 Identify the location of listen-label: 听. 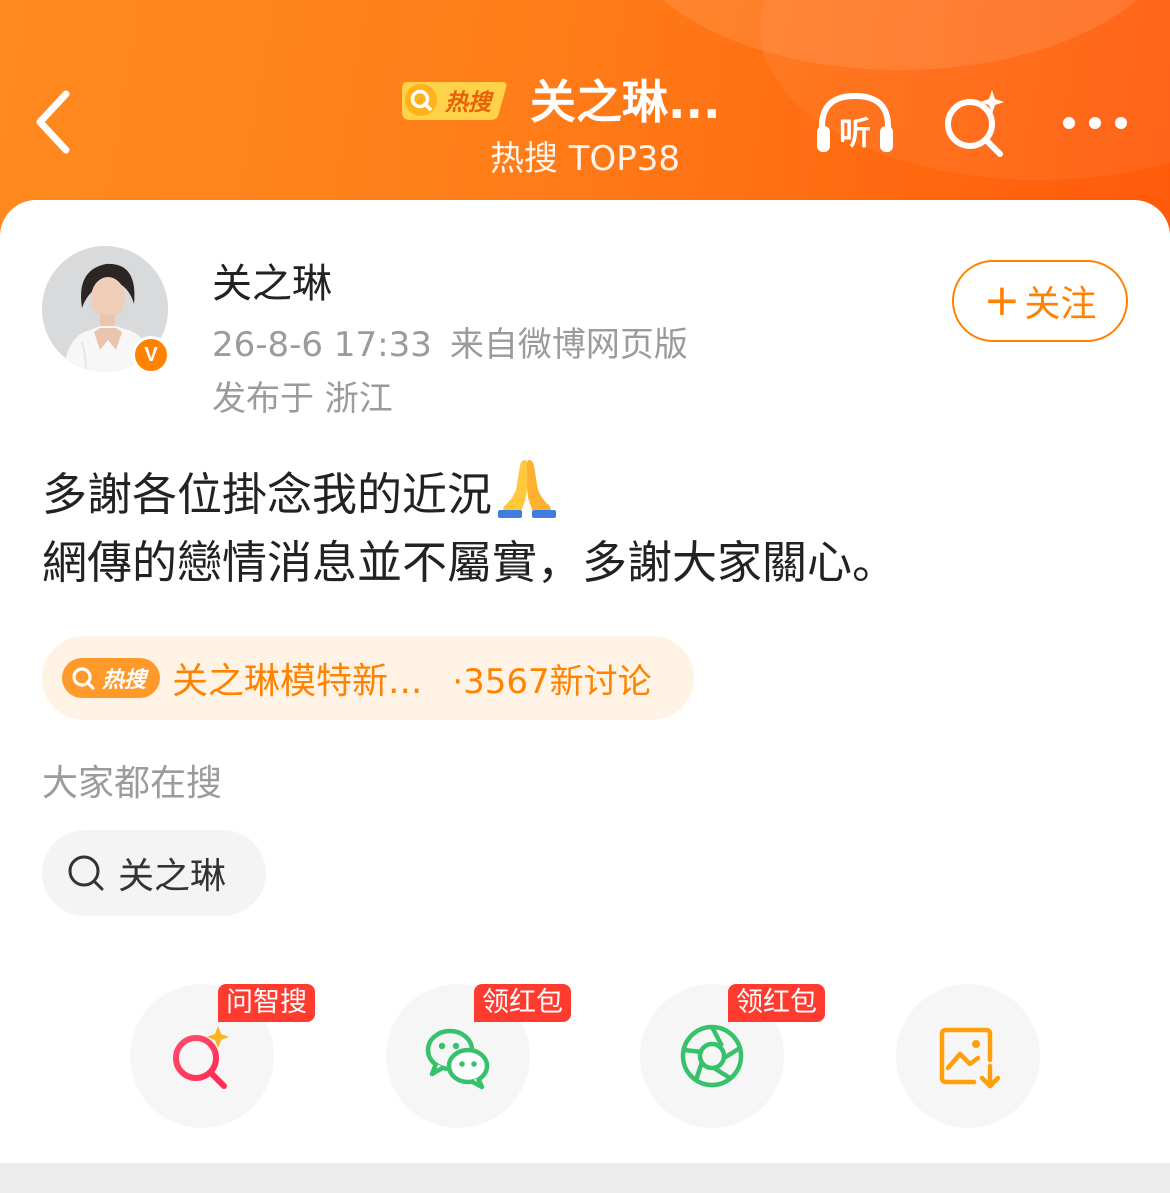
(855, 133).